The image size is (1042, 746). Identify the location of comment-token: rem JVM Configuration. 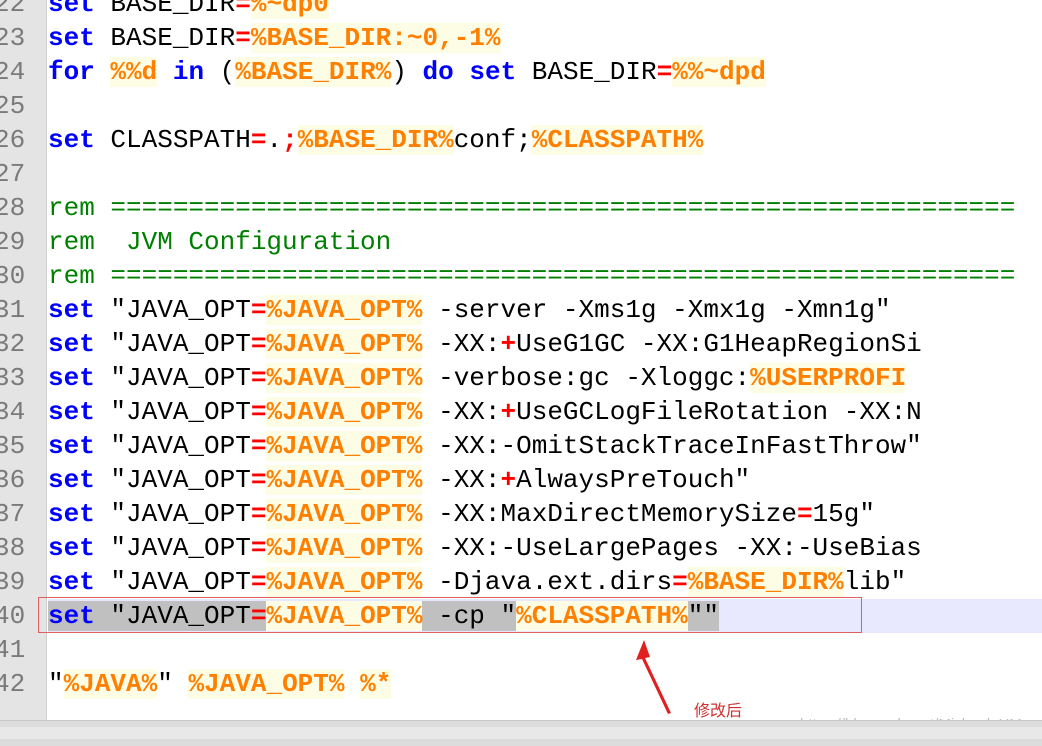
(220, 242).